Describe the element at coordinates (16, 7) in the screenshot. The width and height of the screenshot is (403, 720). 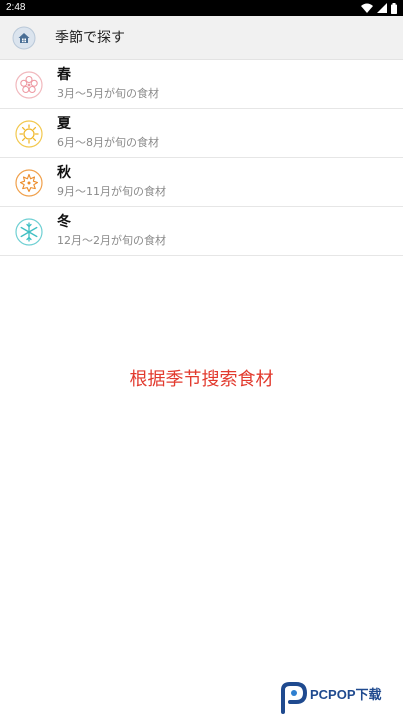
I see `status-time: 2:48` at that location.